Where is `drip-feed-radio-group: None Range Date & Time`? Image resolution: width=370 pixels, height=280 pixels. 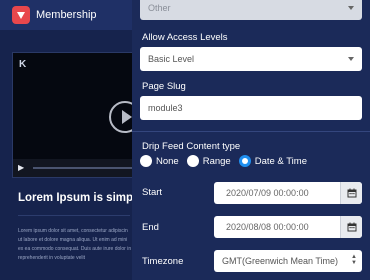 drip-feed-radio-group: None Range Date & Time is located at coordinates (227, 161).